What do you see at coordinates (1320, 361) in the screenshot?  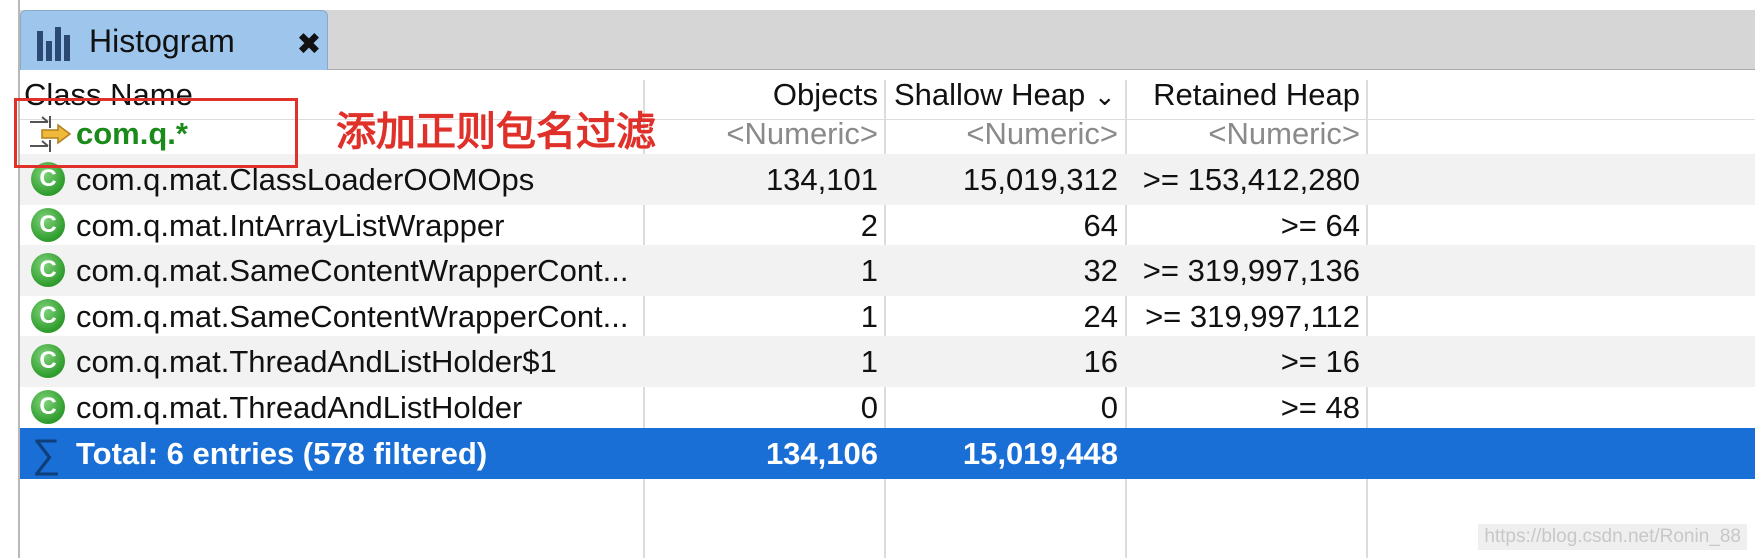 I see `retained-heap-cell: >= 16` at bounding box center [1320, 361].